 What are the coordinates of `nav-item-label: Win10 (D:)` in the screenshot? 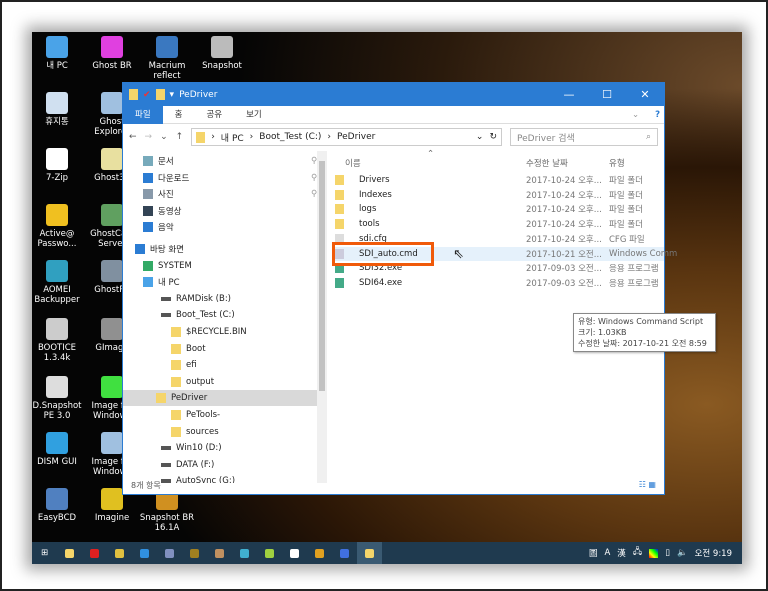 It's located at (199, 448).